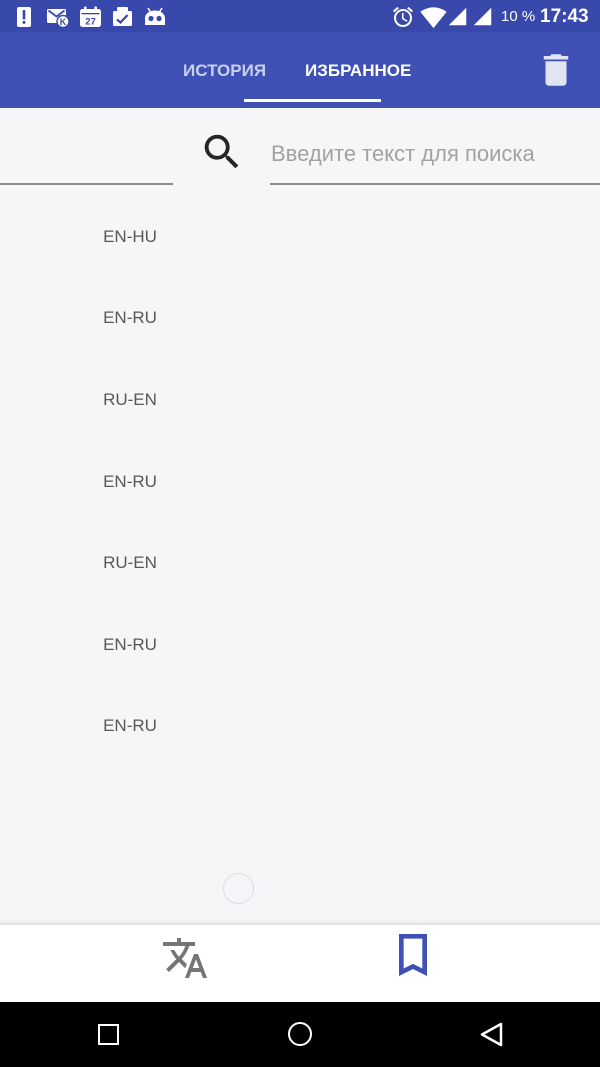 The height and width of the screenshot is (1067, 600). I want to click on search-input, so click(435, 157).